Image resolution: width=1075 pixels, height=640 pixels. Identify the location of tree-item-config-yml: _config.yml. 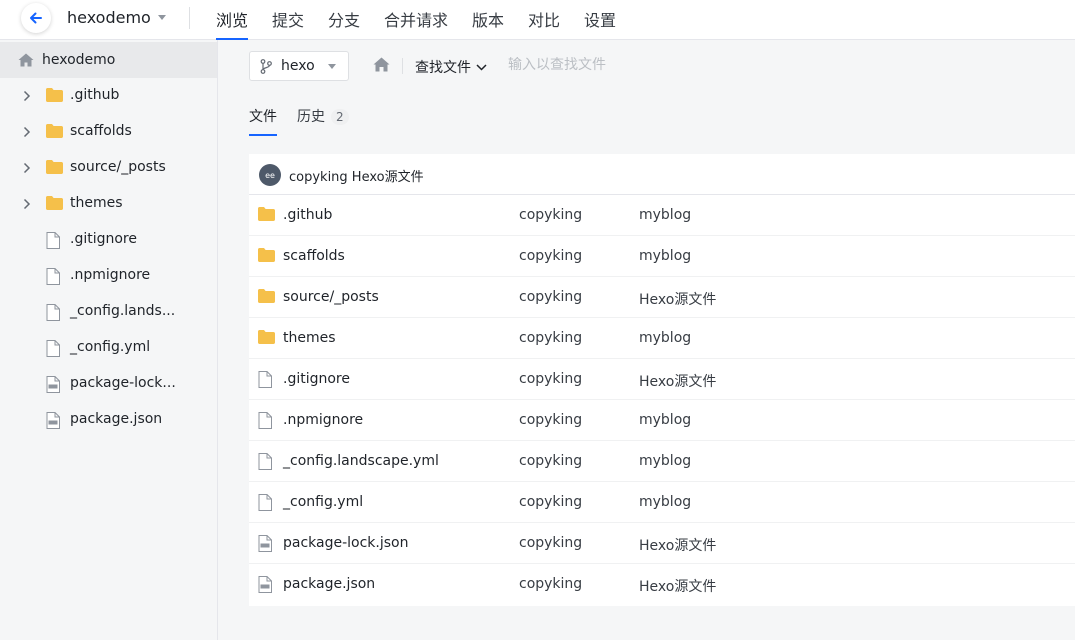
(108, 348).